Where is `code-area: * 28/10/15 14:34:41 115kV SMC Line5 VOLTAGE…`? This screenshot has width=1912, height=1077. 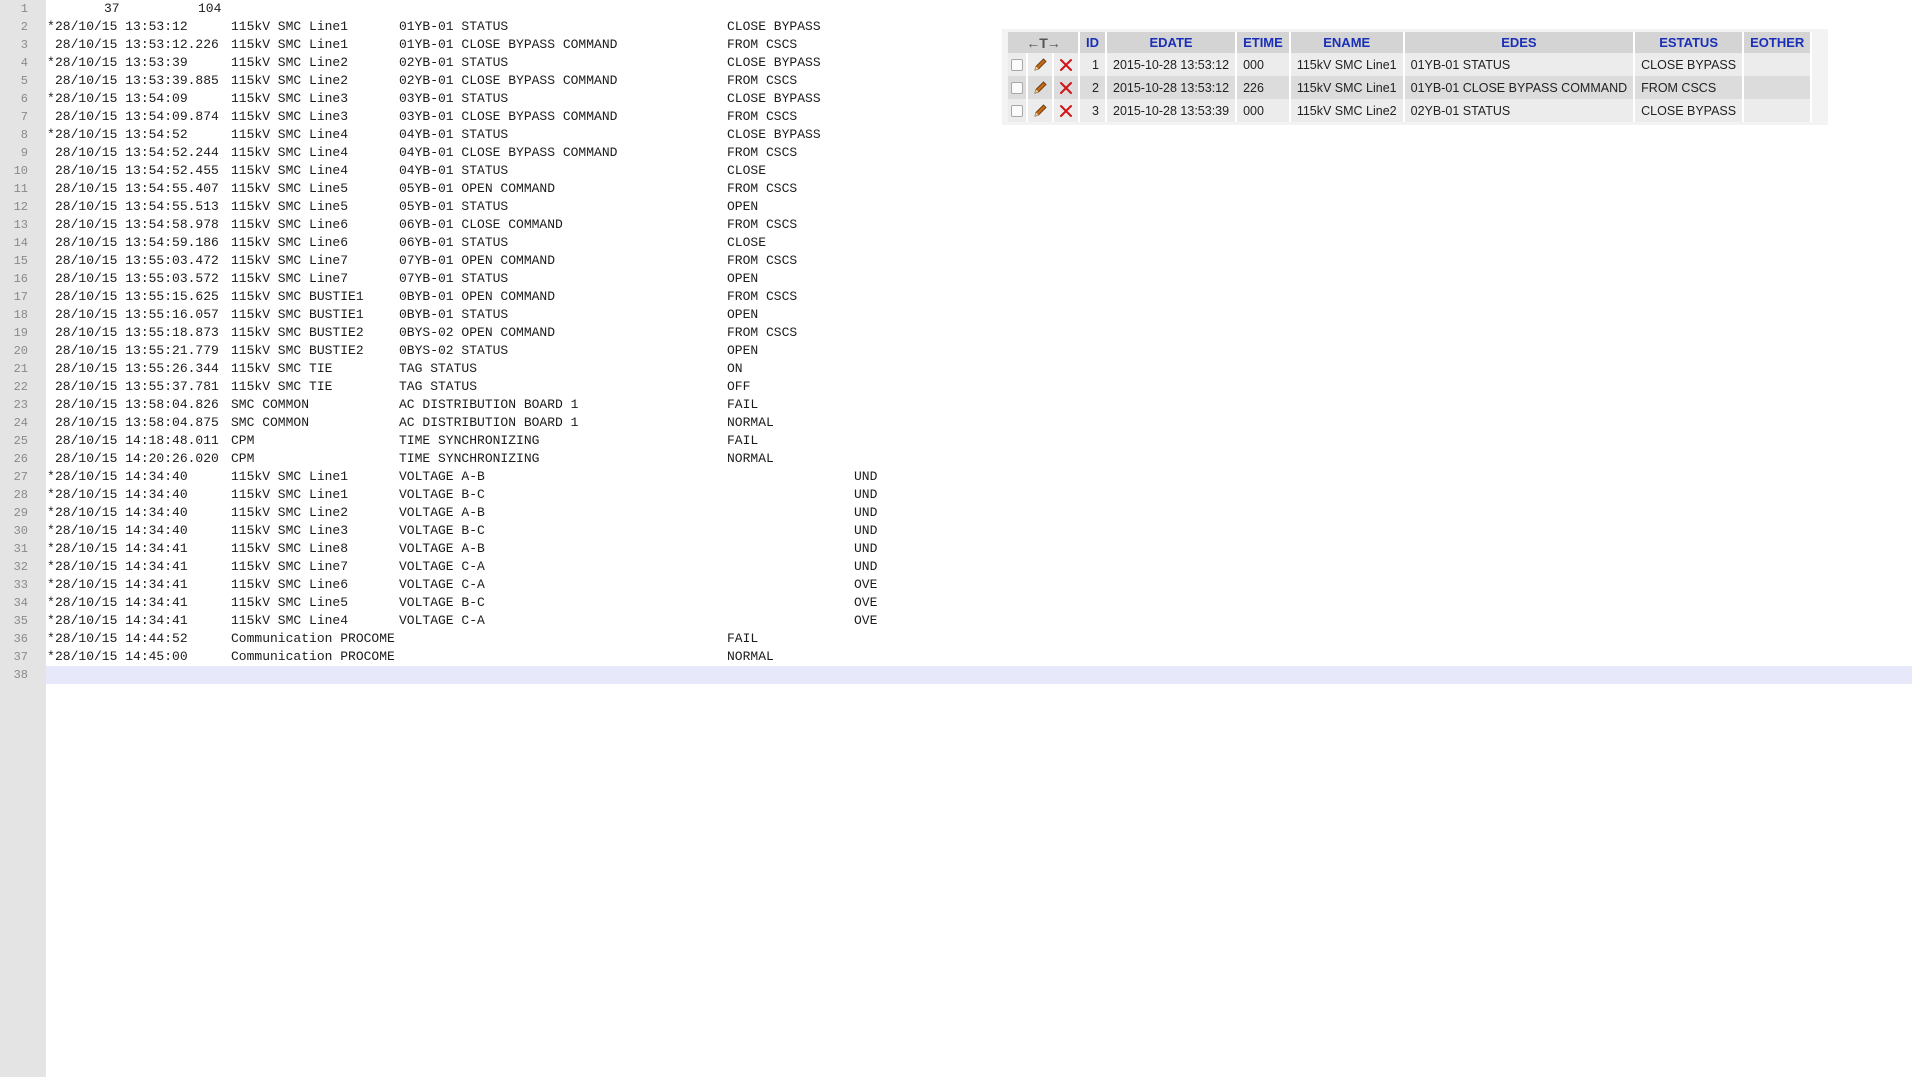 code-area: * 28/10/15 14:34:41 115kV SMC Line5 VOLTAGE… is located at coordinates (979, 603).